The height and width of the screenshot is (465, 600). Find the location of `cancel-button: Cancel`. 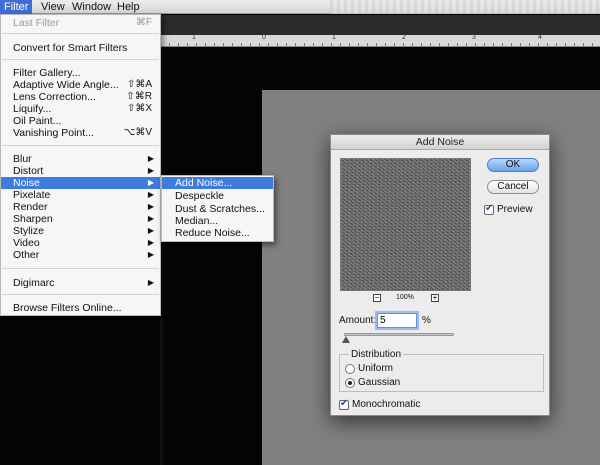

cancel-button: Cancel is located at coordinates (513, 187).